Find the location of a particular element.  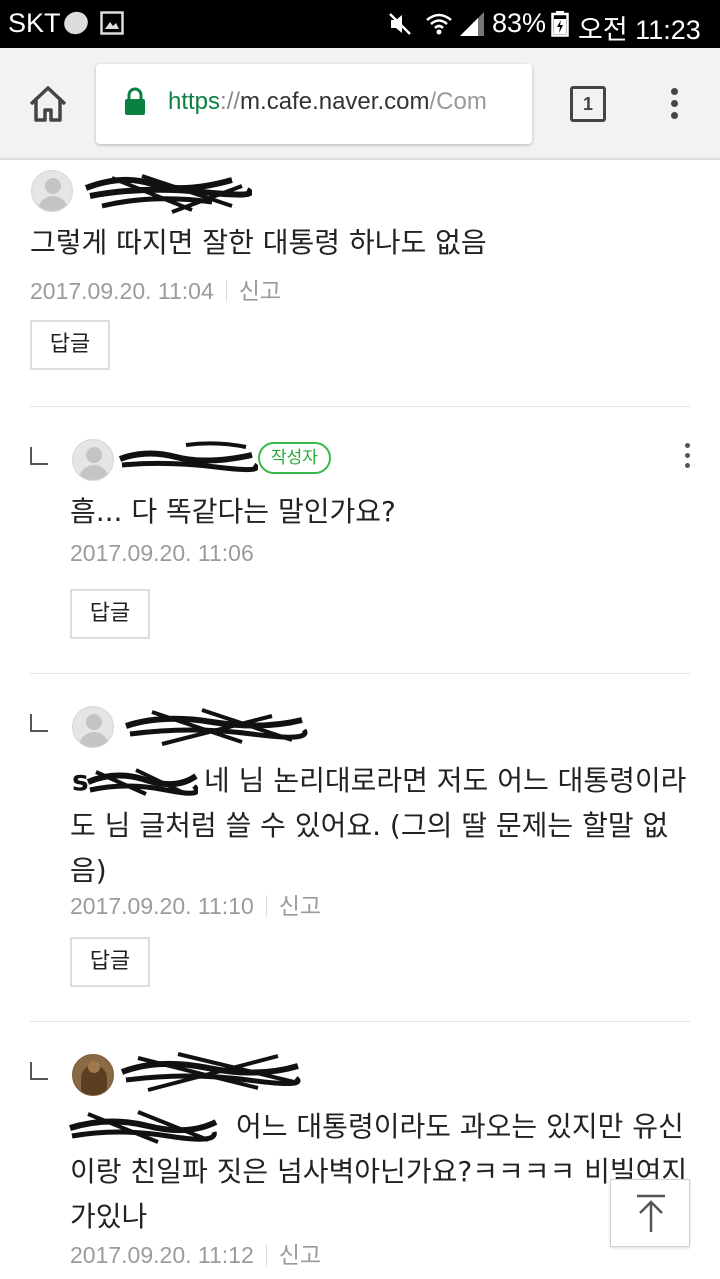

clock: 오전 11:23 is located at coordinates (639, 30).